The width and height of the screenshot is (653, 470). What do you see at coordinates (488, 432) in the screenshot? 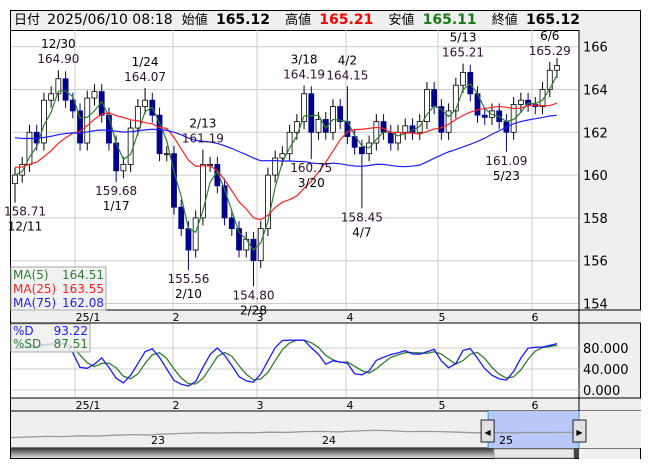
I see `navigator-left-arrow-icon: ◀` at bounding box center [488, 432].